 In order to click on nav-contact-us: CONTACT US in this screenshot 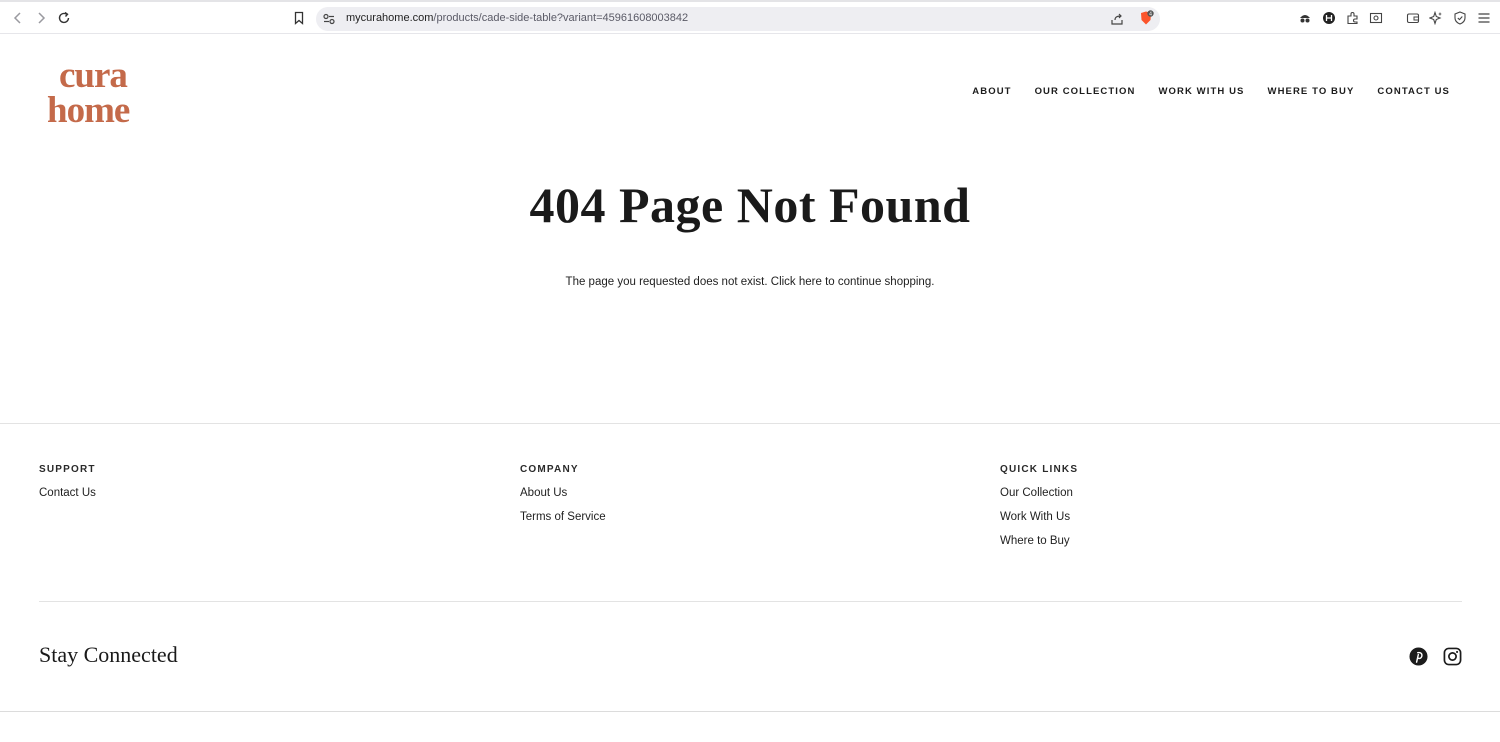, I will do `click(1413, 91)`.